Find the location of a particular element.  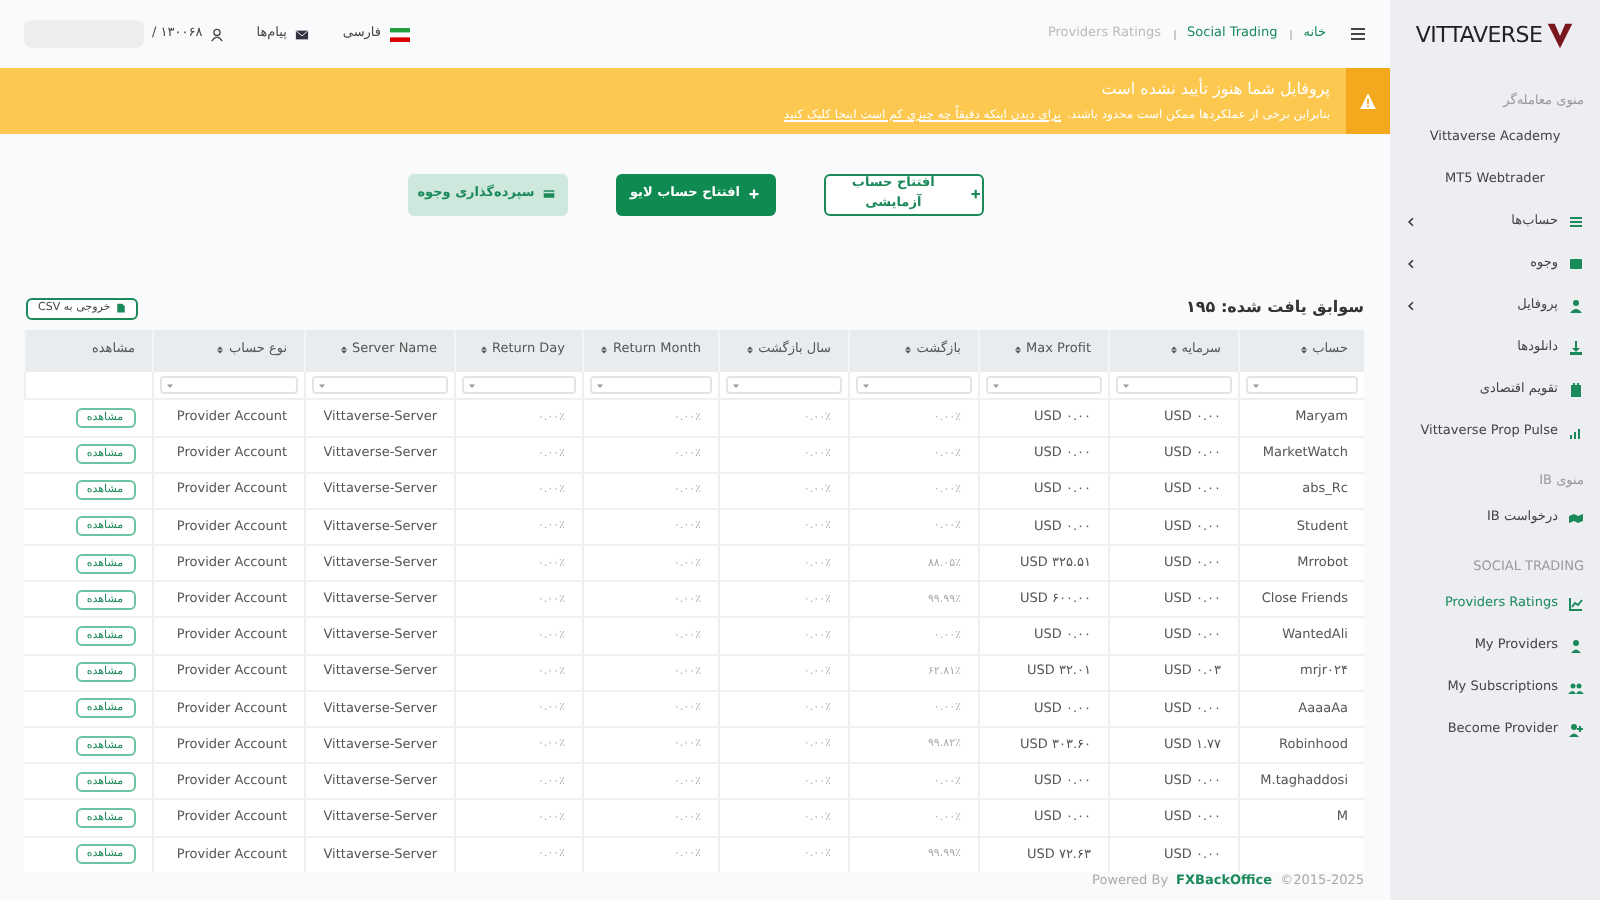

users-icon is located at coordinates (1576, 687).